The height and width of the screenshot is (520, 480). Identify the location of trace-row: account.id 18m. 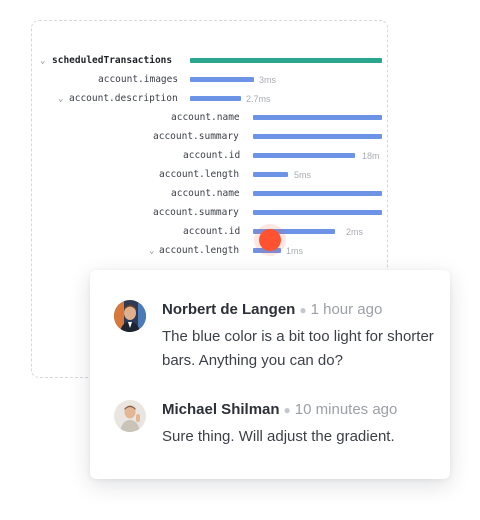
(210, 156).